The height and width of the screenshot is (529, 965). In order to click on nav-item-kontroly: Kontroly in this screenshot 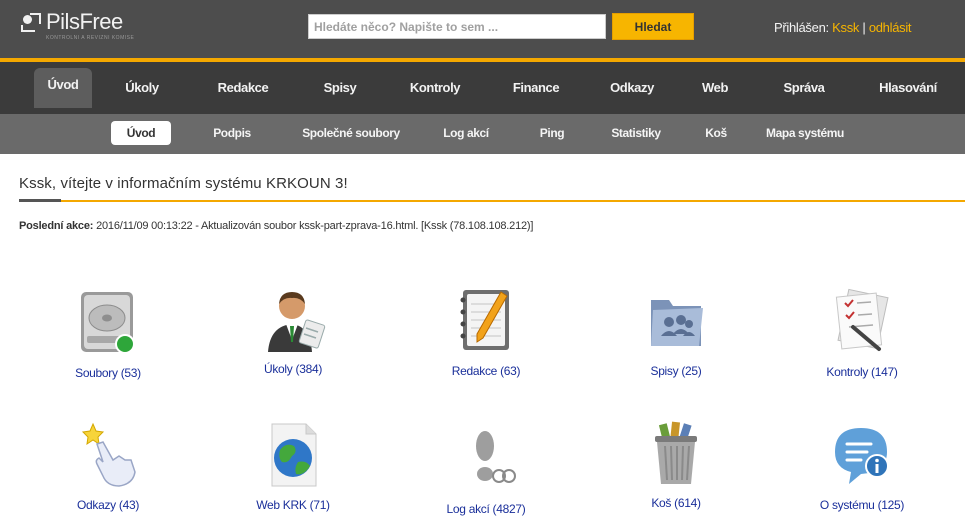, I will do `click(435, 88)`.